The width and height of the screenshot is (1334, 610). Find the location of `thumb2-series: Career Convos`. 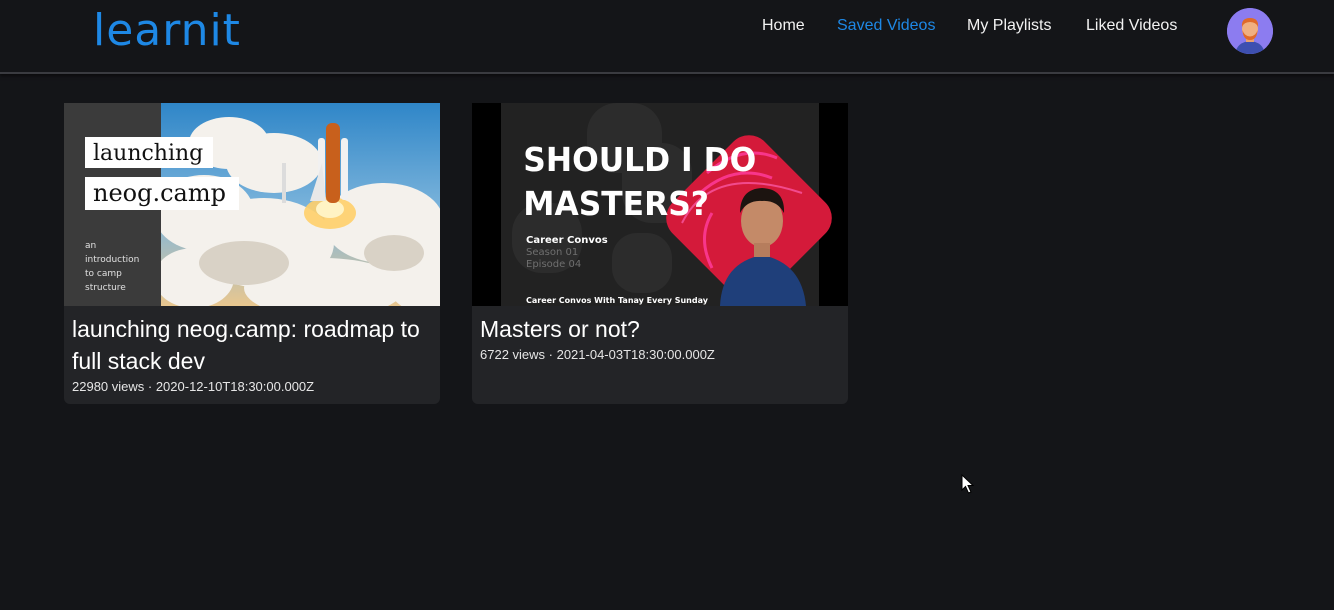

thumb2-series: Career Convos is located at coordinates (567, 240).